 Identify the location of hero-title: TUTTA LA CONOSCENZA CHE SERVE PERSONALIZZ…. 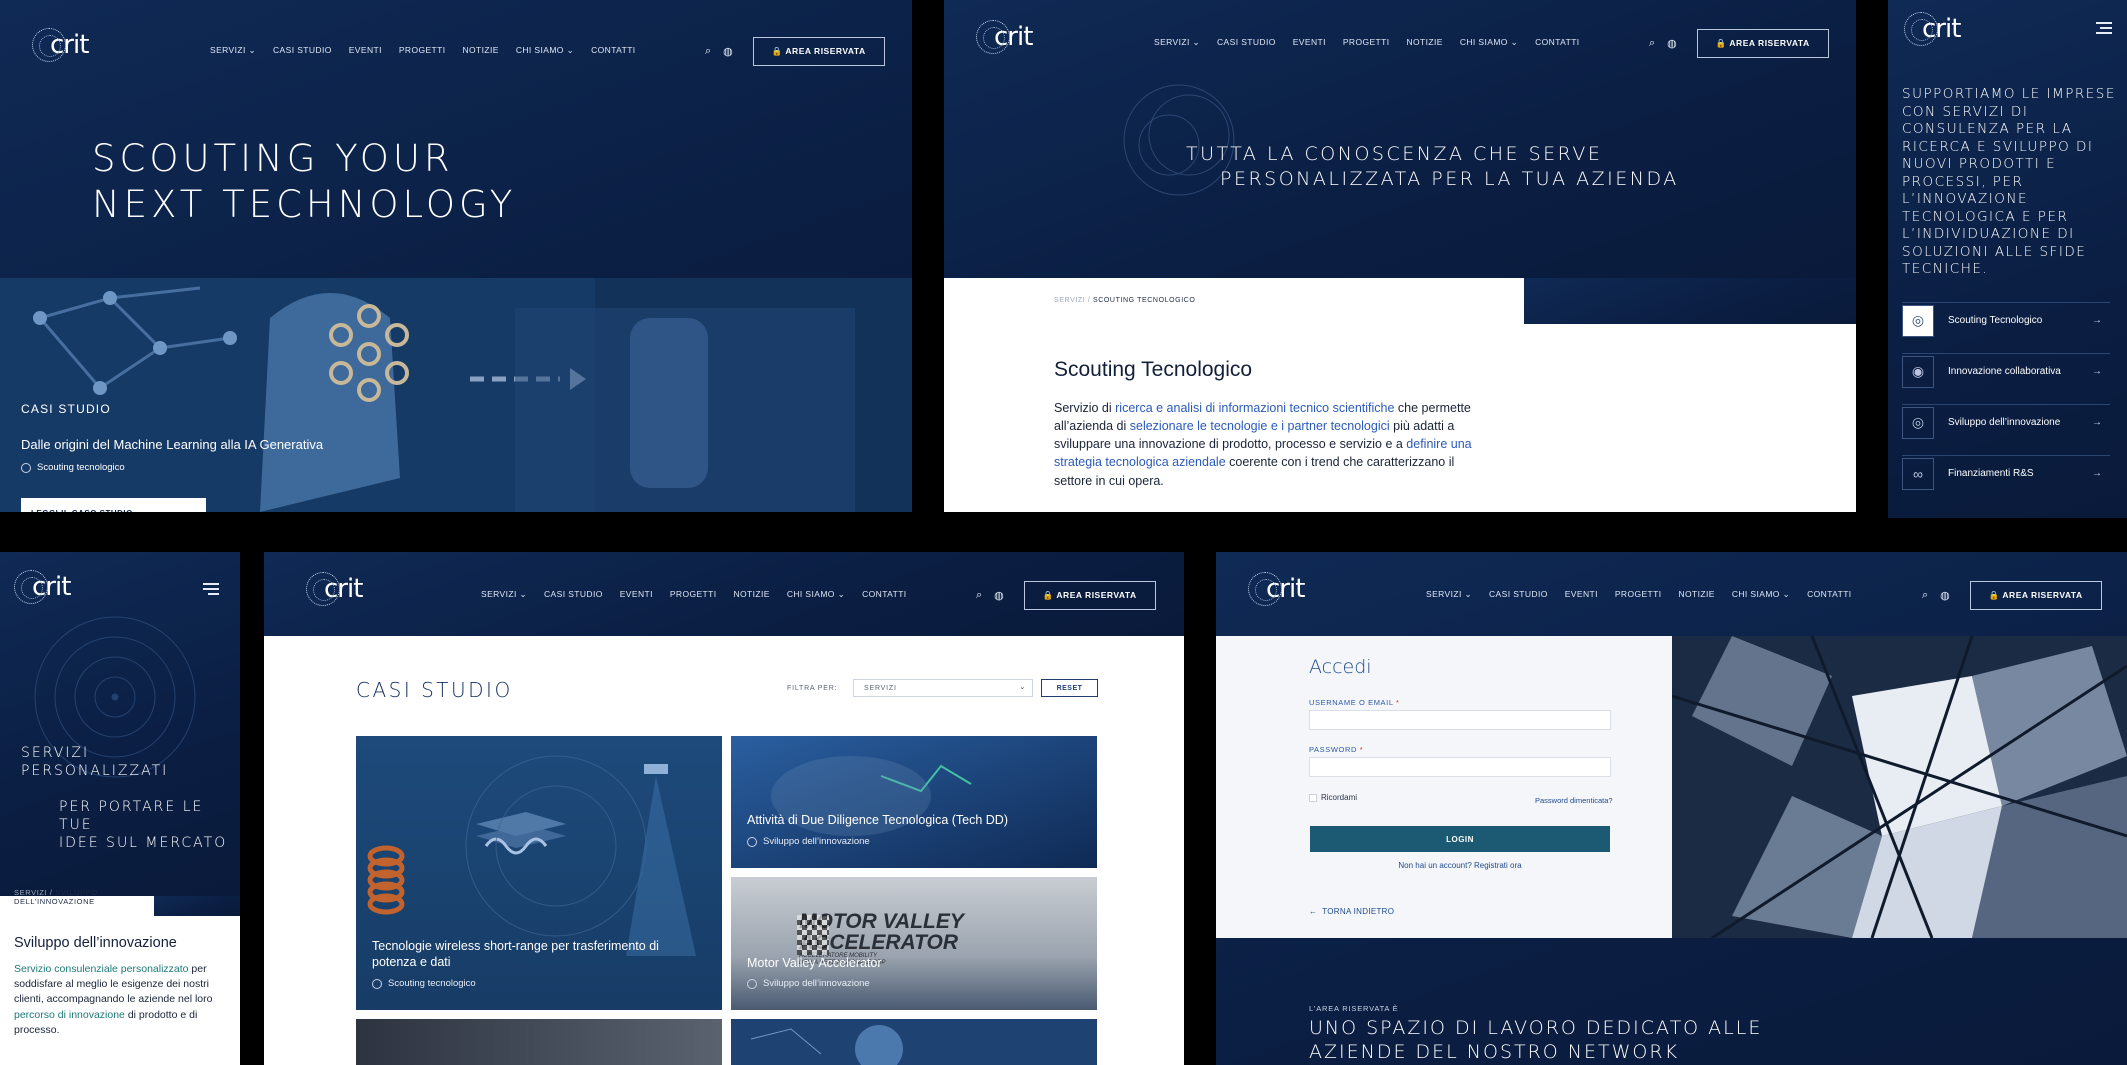
(1432, 166).